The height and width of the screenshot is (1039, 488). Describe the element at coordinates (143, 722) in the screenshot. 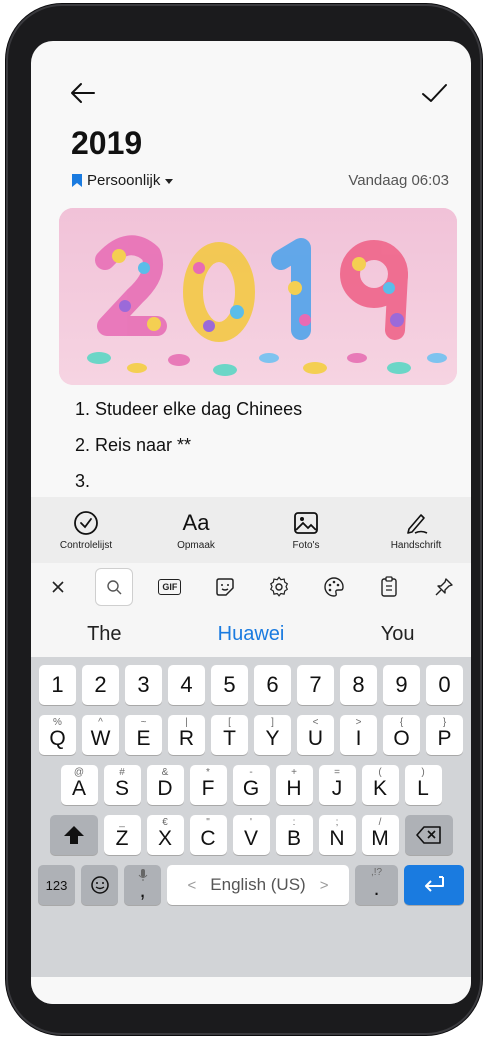

I see `key-secondary-label: ~` at that location.